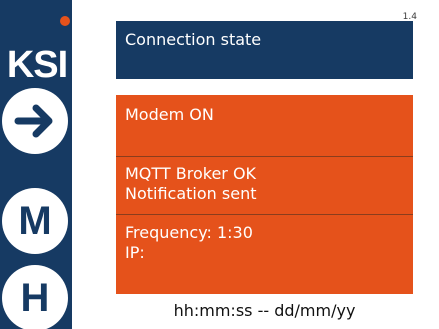 The width and height of the screenshot is (439, 329). What do you see at coordinates (264, 310) in the screenshot?
I see `datetime-format: hh:mm:ss -- dd/mm/yy` at bounding box center [264, 310].